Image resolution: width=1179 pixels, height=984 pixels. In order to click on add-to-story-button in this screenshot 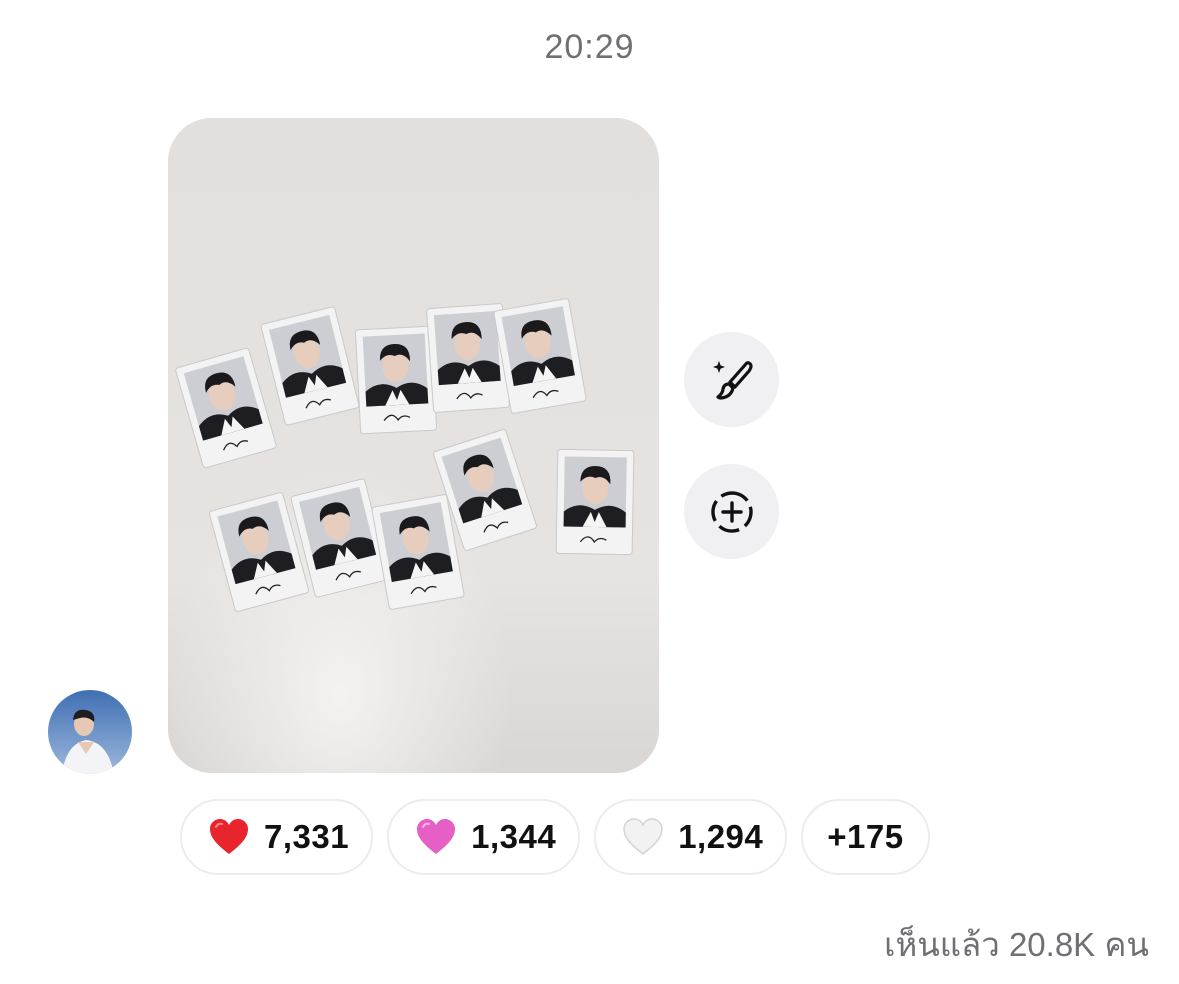, I will do `click(731, 511)`.